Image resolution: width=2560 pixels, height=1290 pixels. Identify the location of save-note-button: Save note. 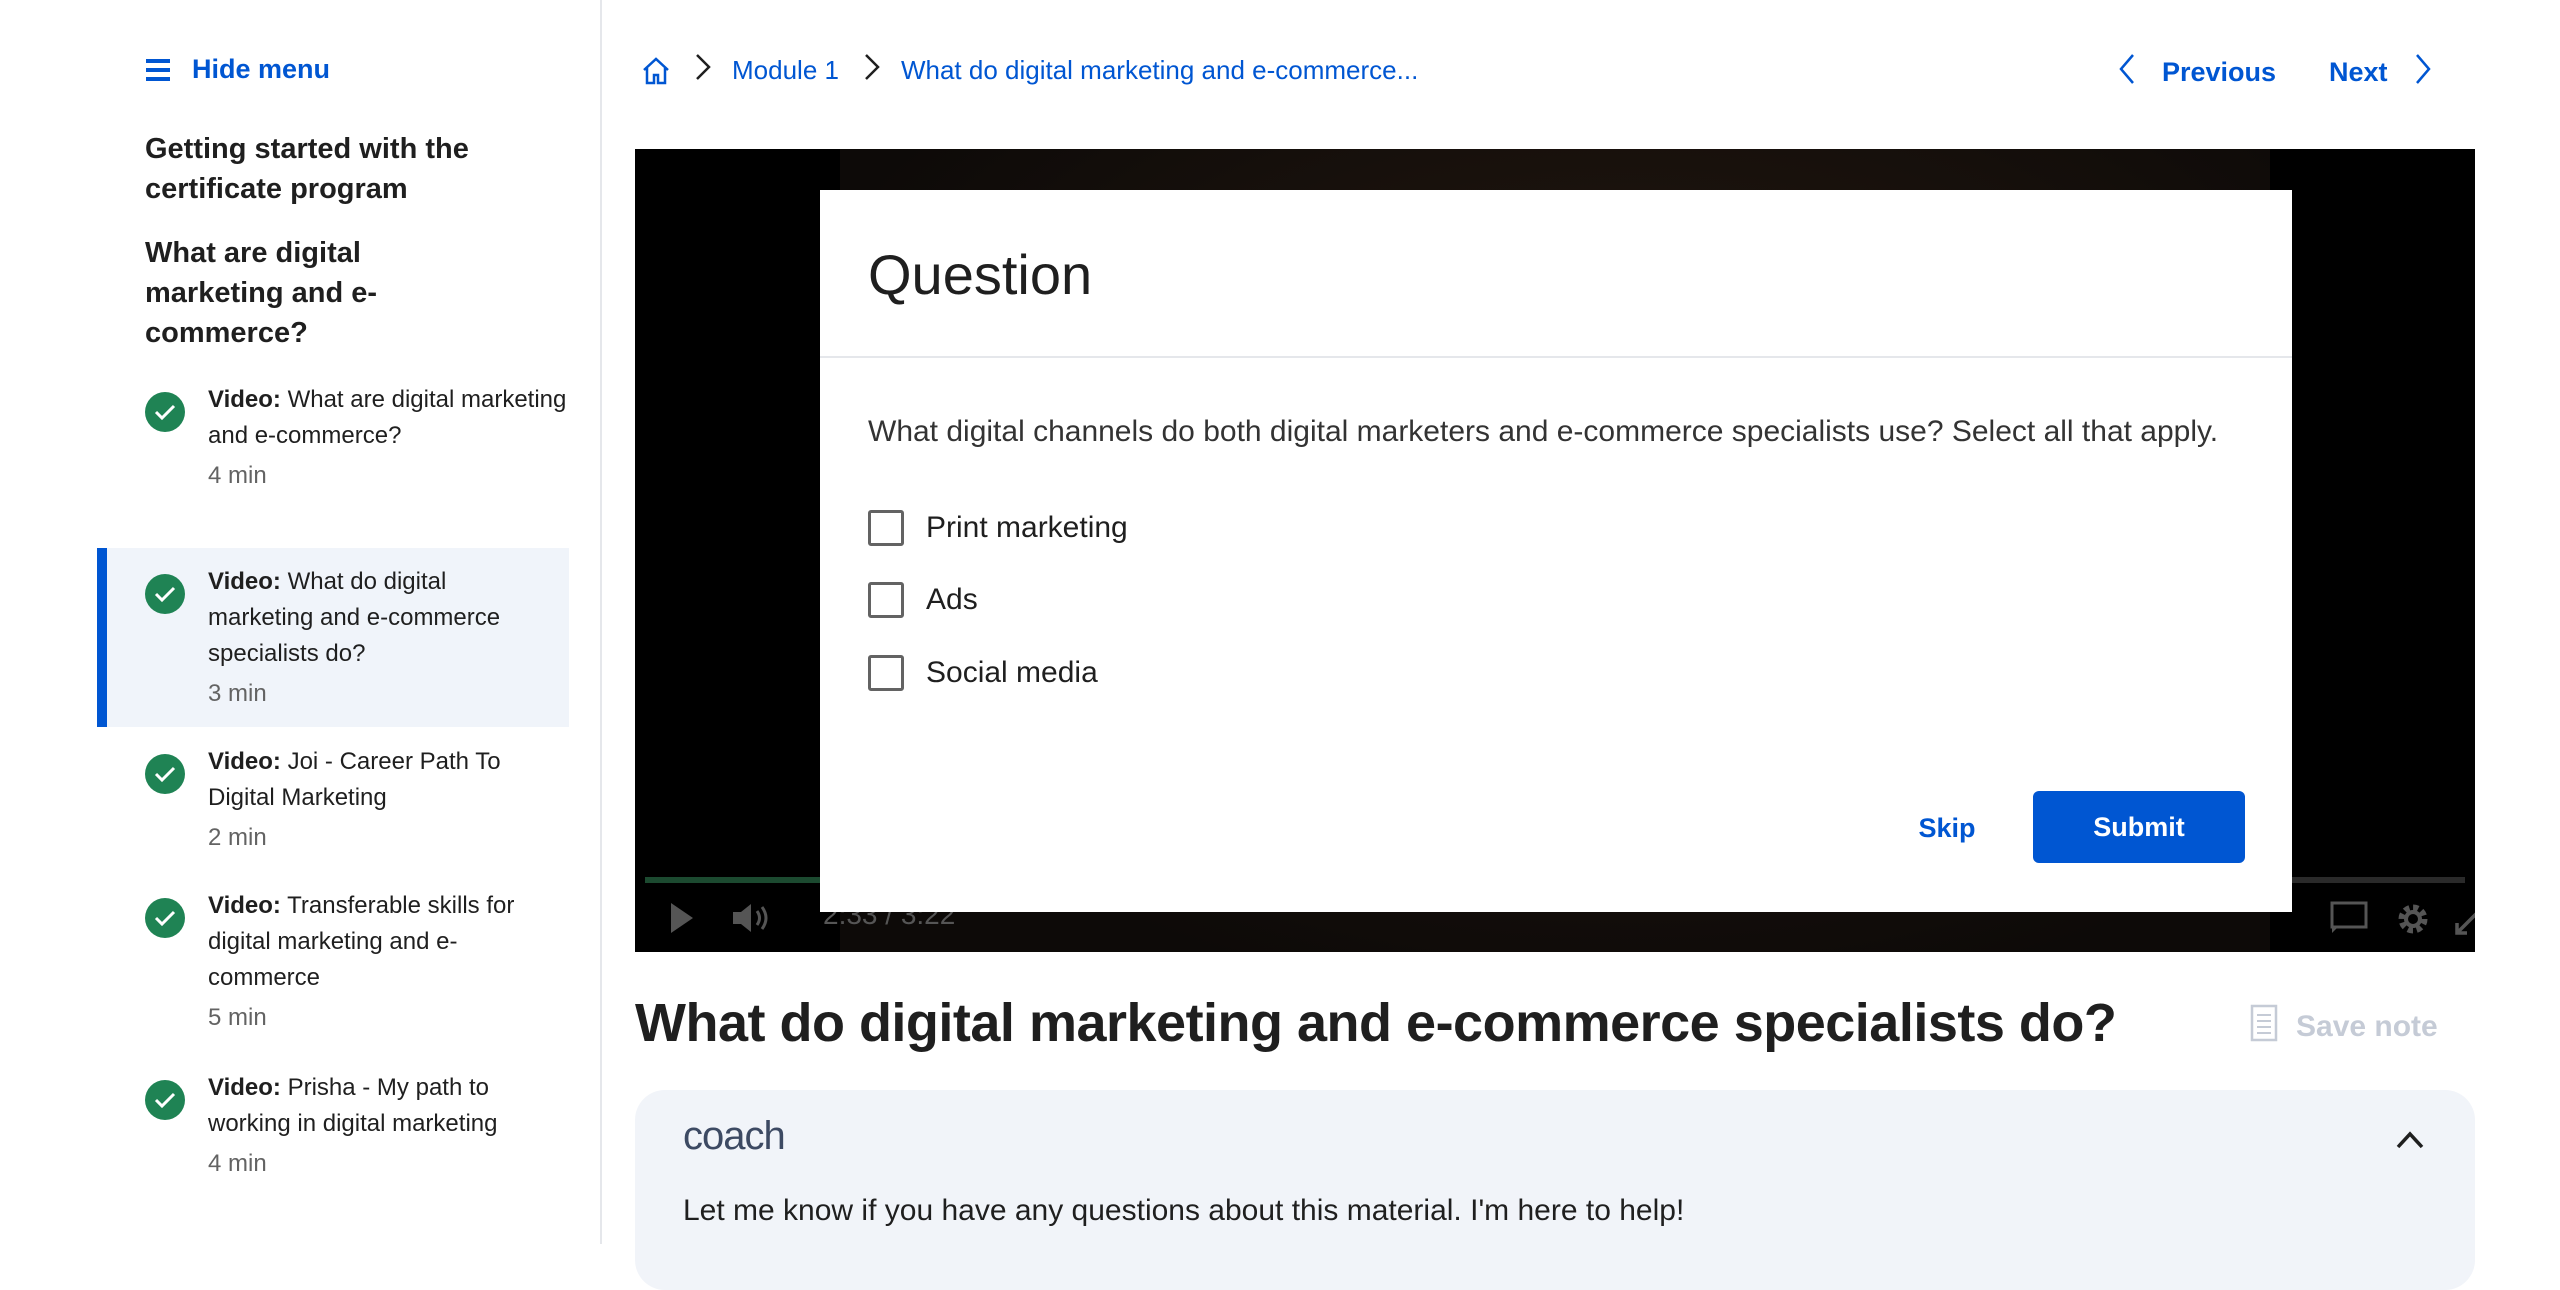
(2344, 1027).